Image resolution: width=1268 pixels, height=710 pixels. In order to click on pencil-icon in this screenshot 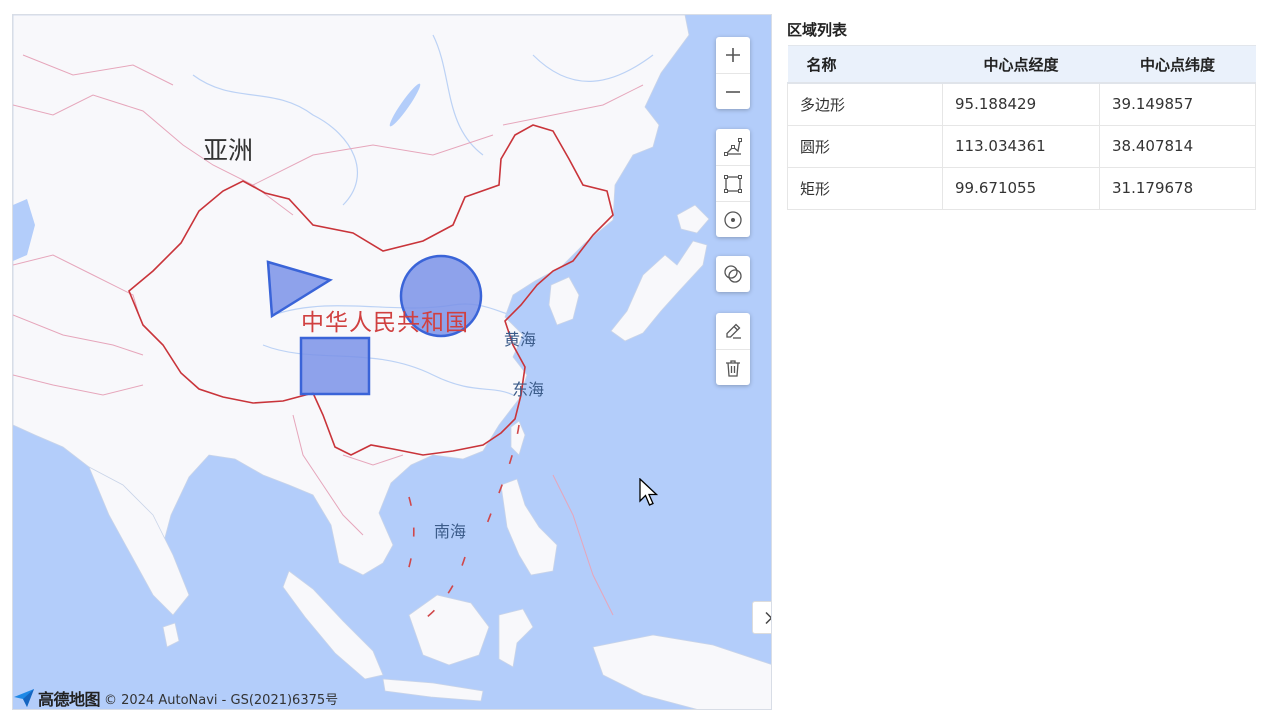, I will do `click(733, 331)`.